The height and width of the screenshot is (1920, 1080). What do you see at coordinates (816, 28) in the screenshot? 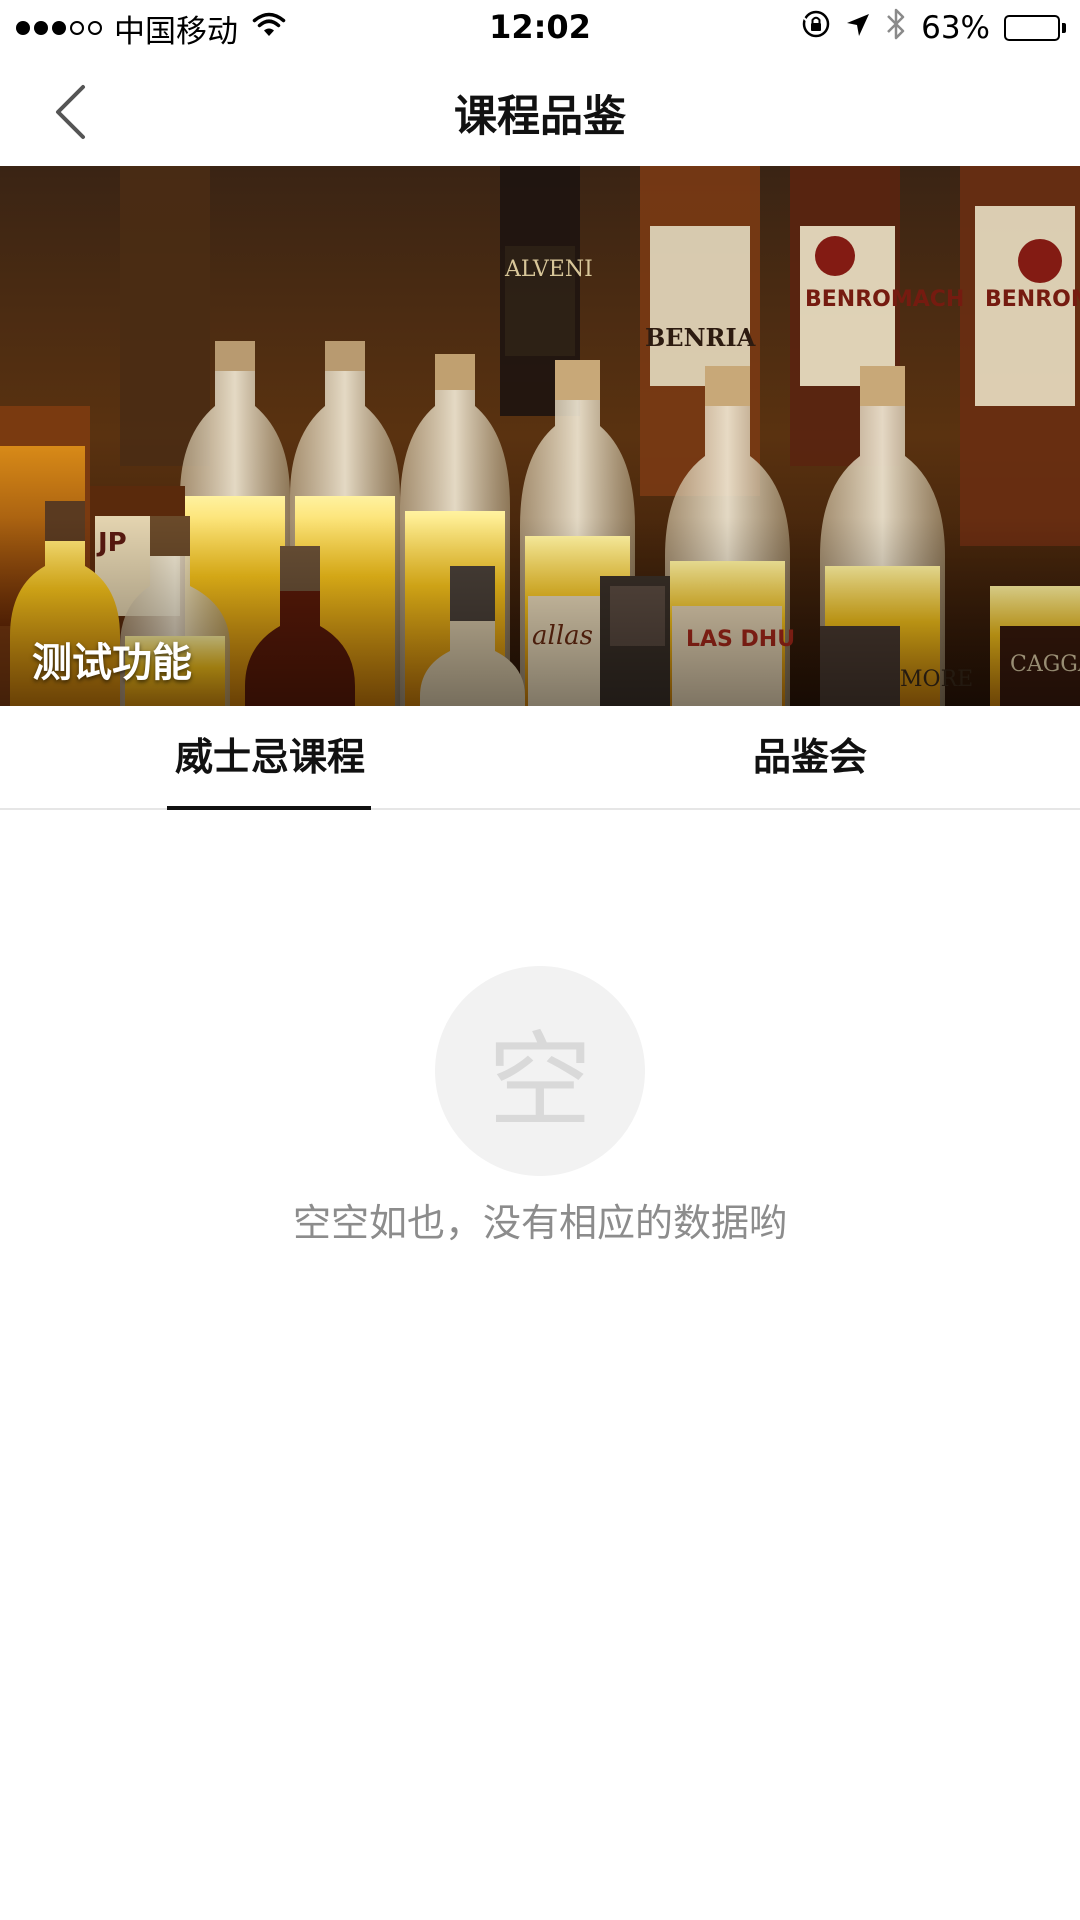
I see `orientation-lock-icon` at bounding box center [816, 28].